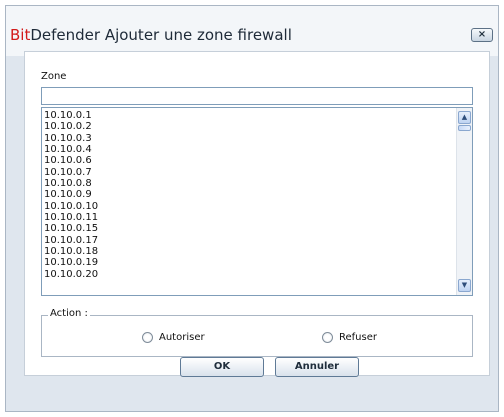  I want to click on list-item: 10.10.0.7, so click(71, 172).